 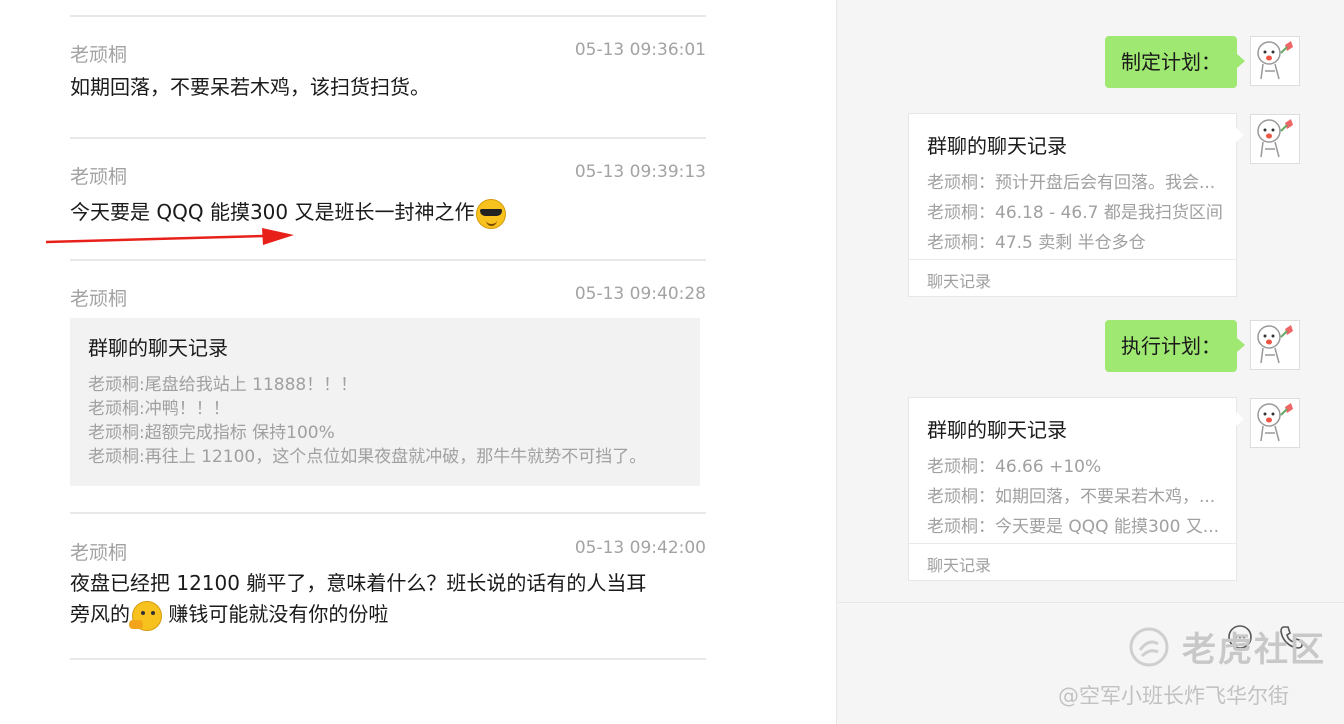 What do you see at coordinates (158, 348) in the screenshot?
I see `forwarded-title: 群聊的聊天记录` at bounding box center [158, 348].